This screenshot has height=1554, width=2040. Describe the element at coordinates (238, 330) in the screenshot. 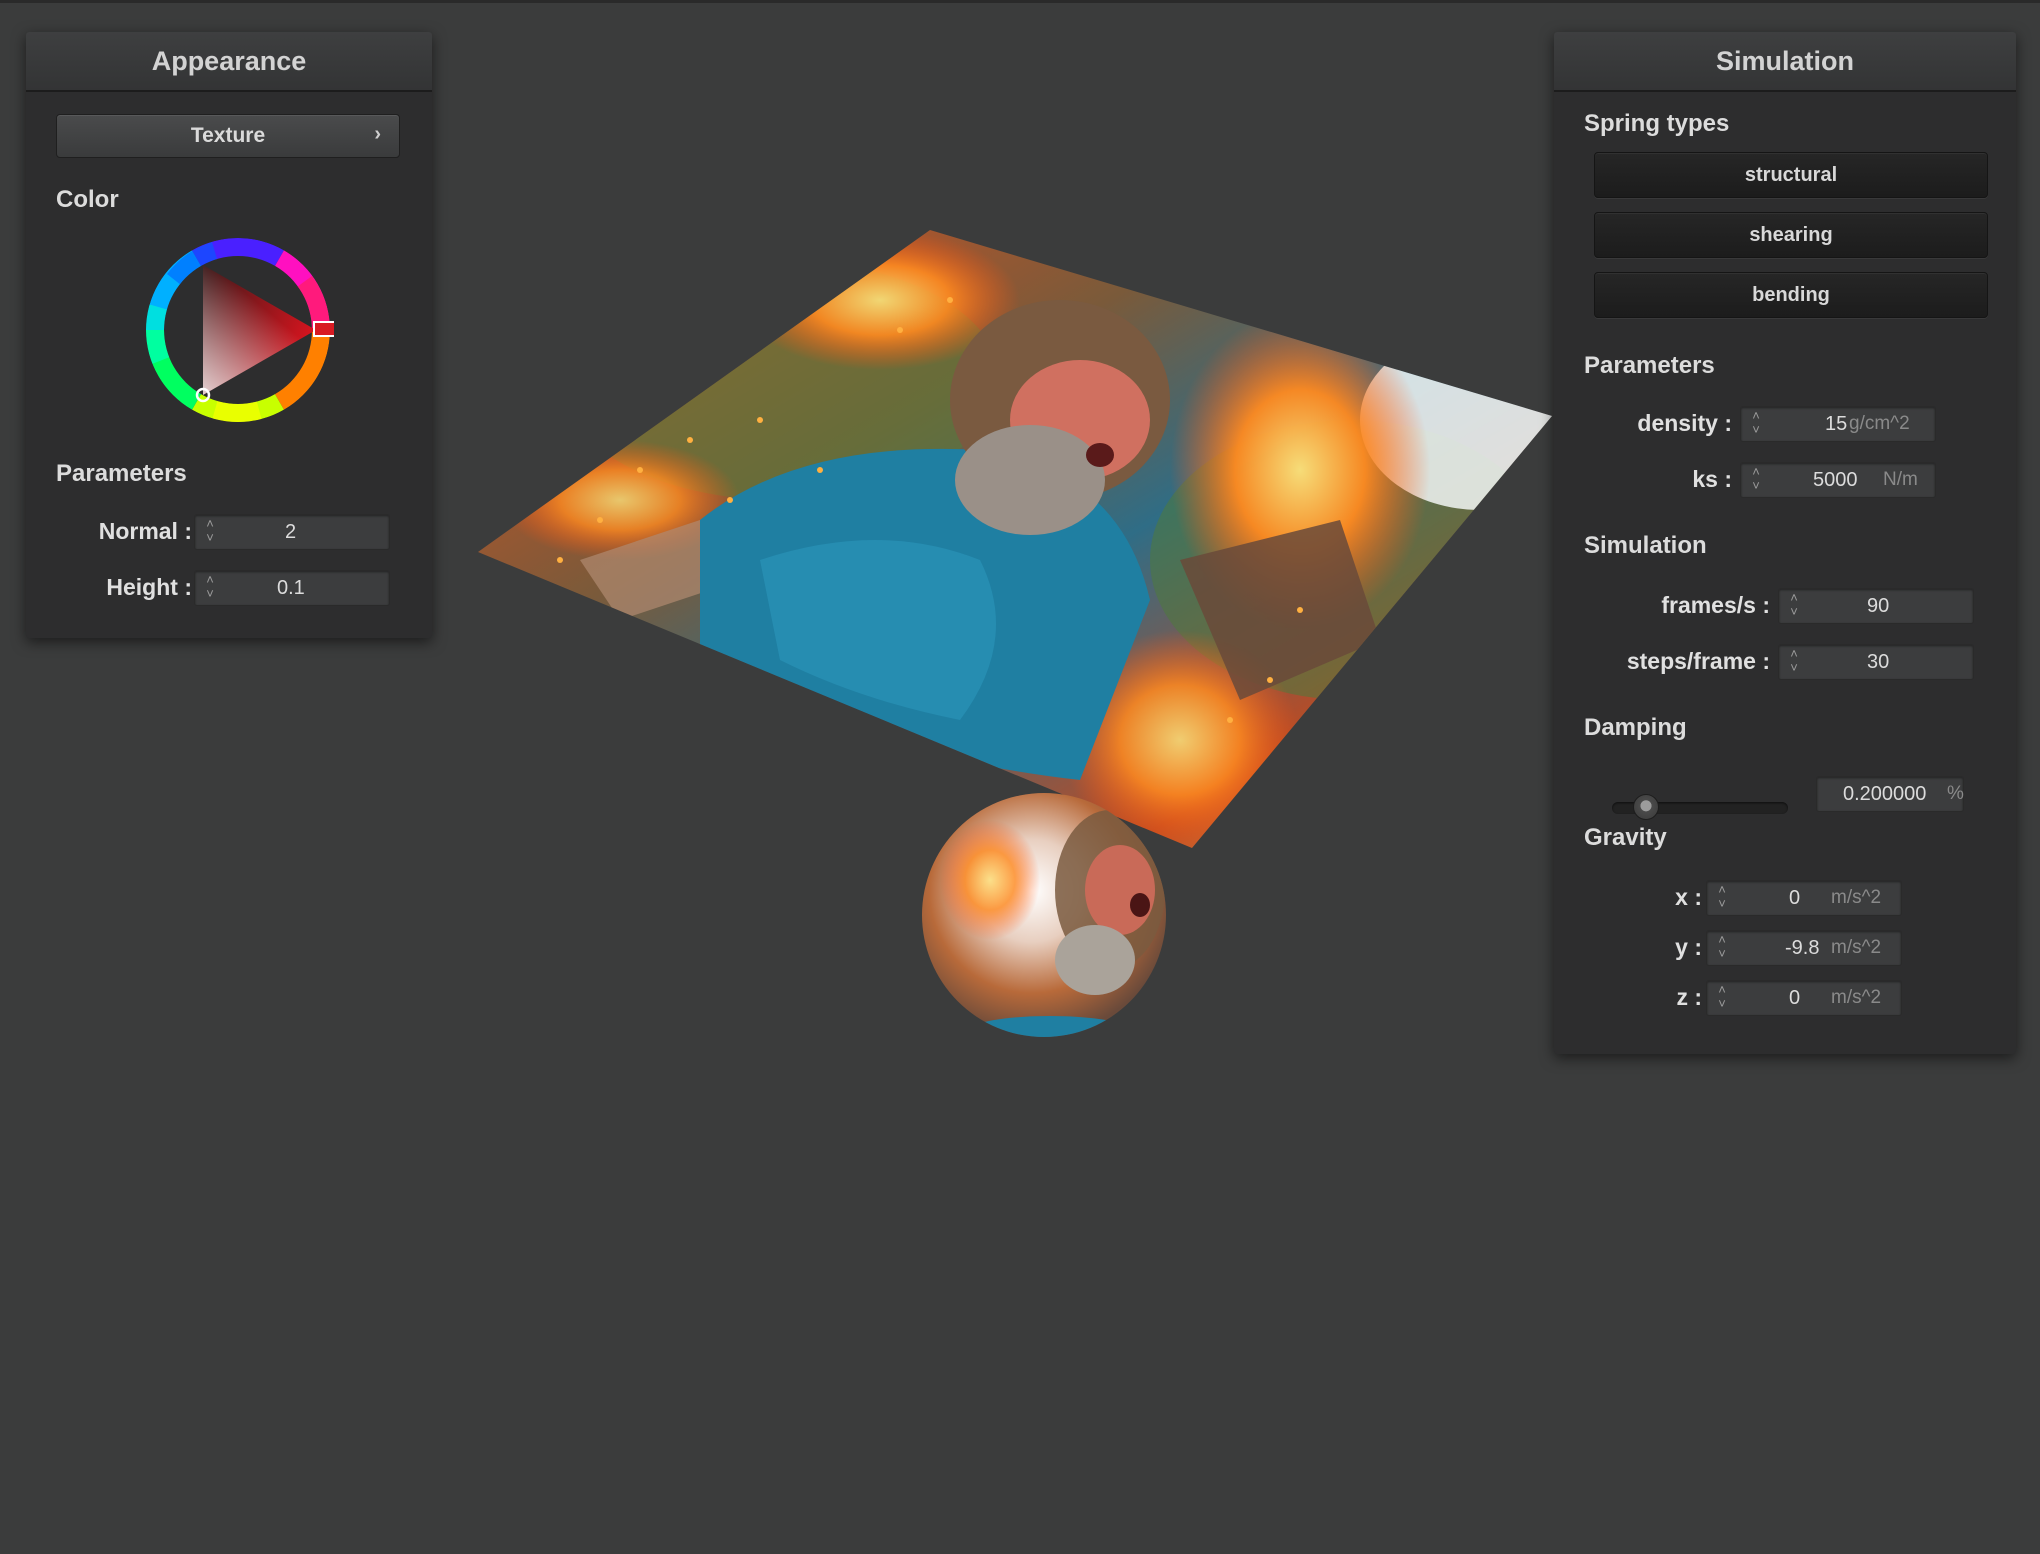

I see `color-wheel` at that location.